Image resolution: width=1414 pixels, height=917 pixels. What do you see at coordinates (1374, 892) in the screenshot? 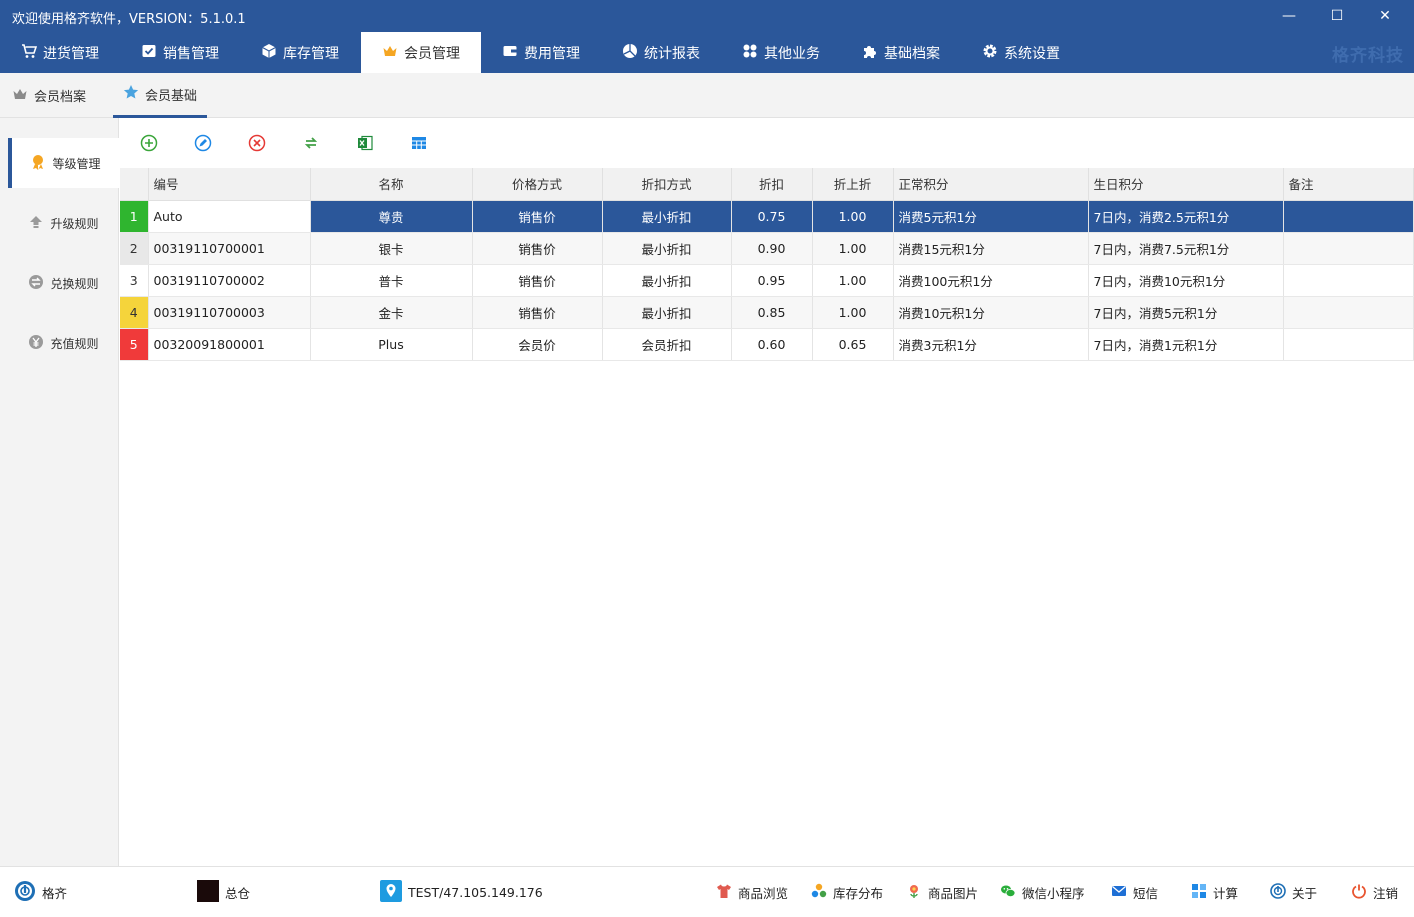
I see `link-logout: 注销` at bounding box center [1374, 892].